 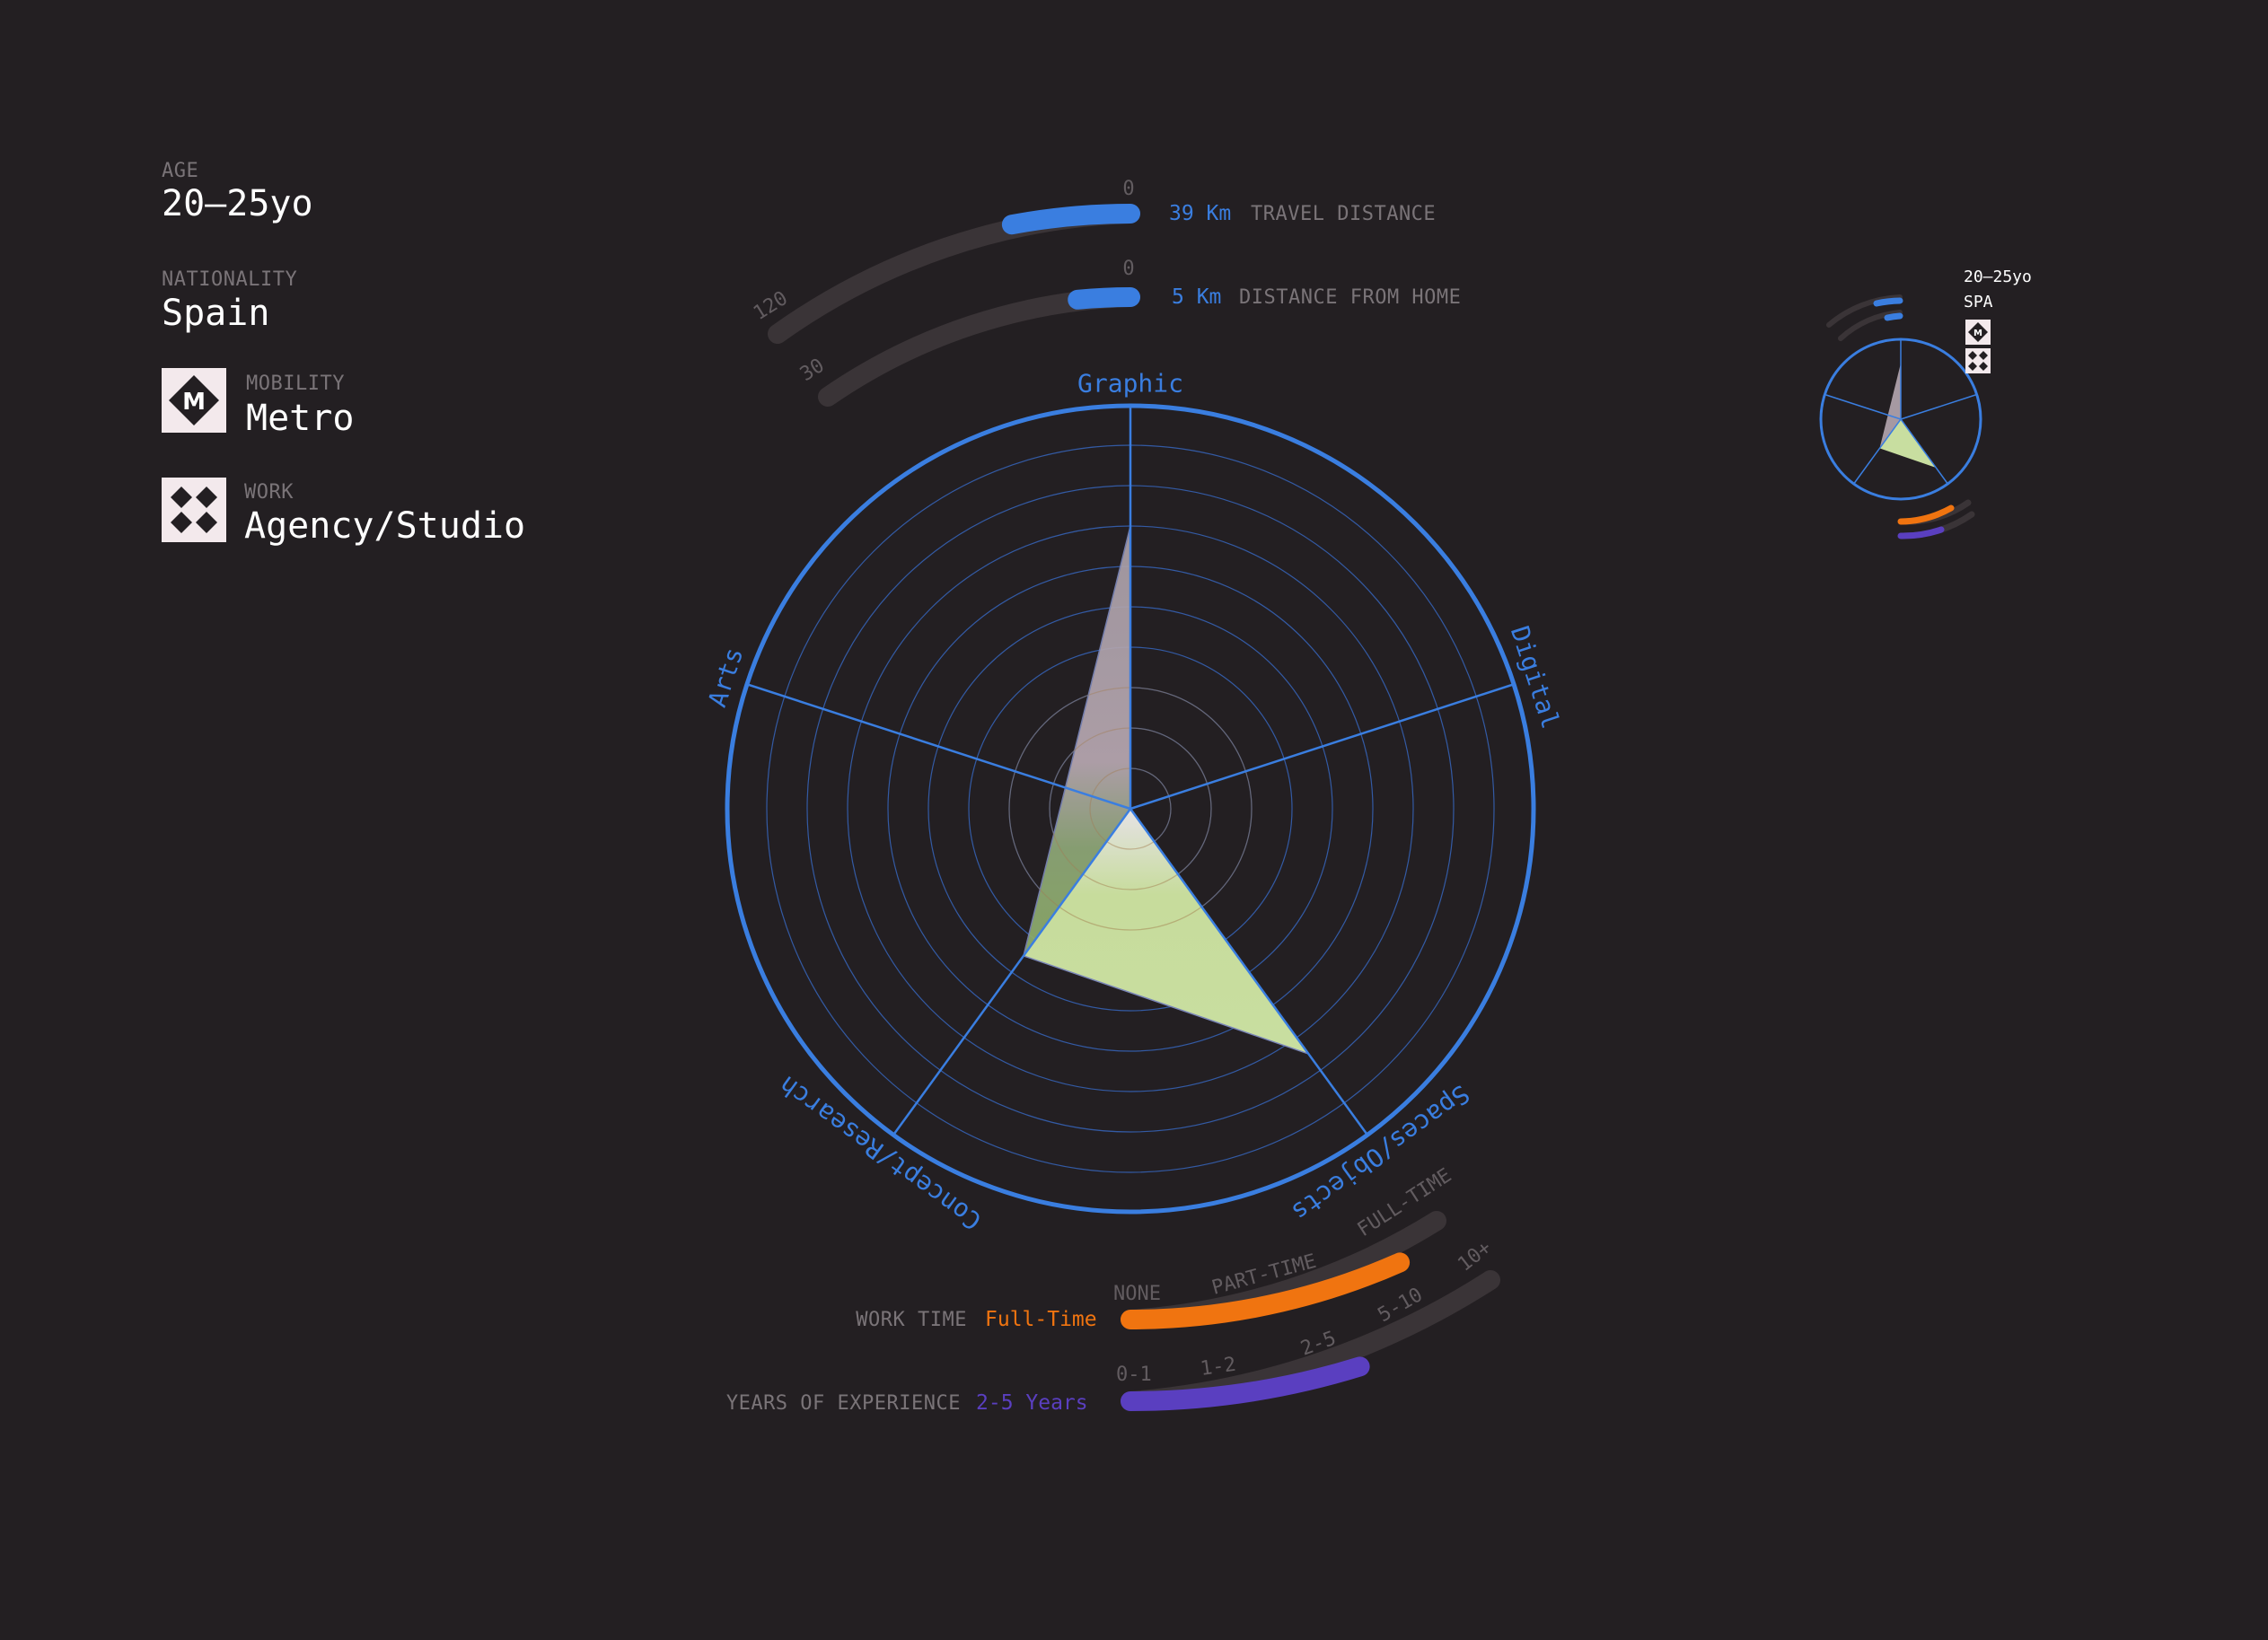 I want to click on thumb-exp-bar, so click(x=1921, y=532).